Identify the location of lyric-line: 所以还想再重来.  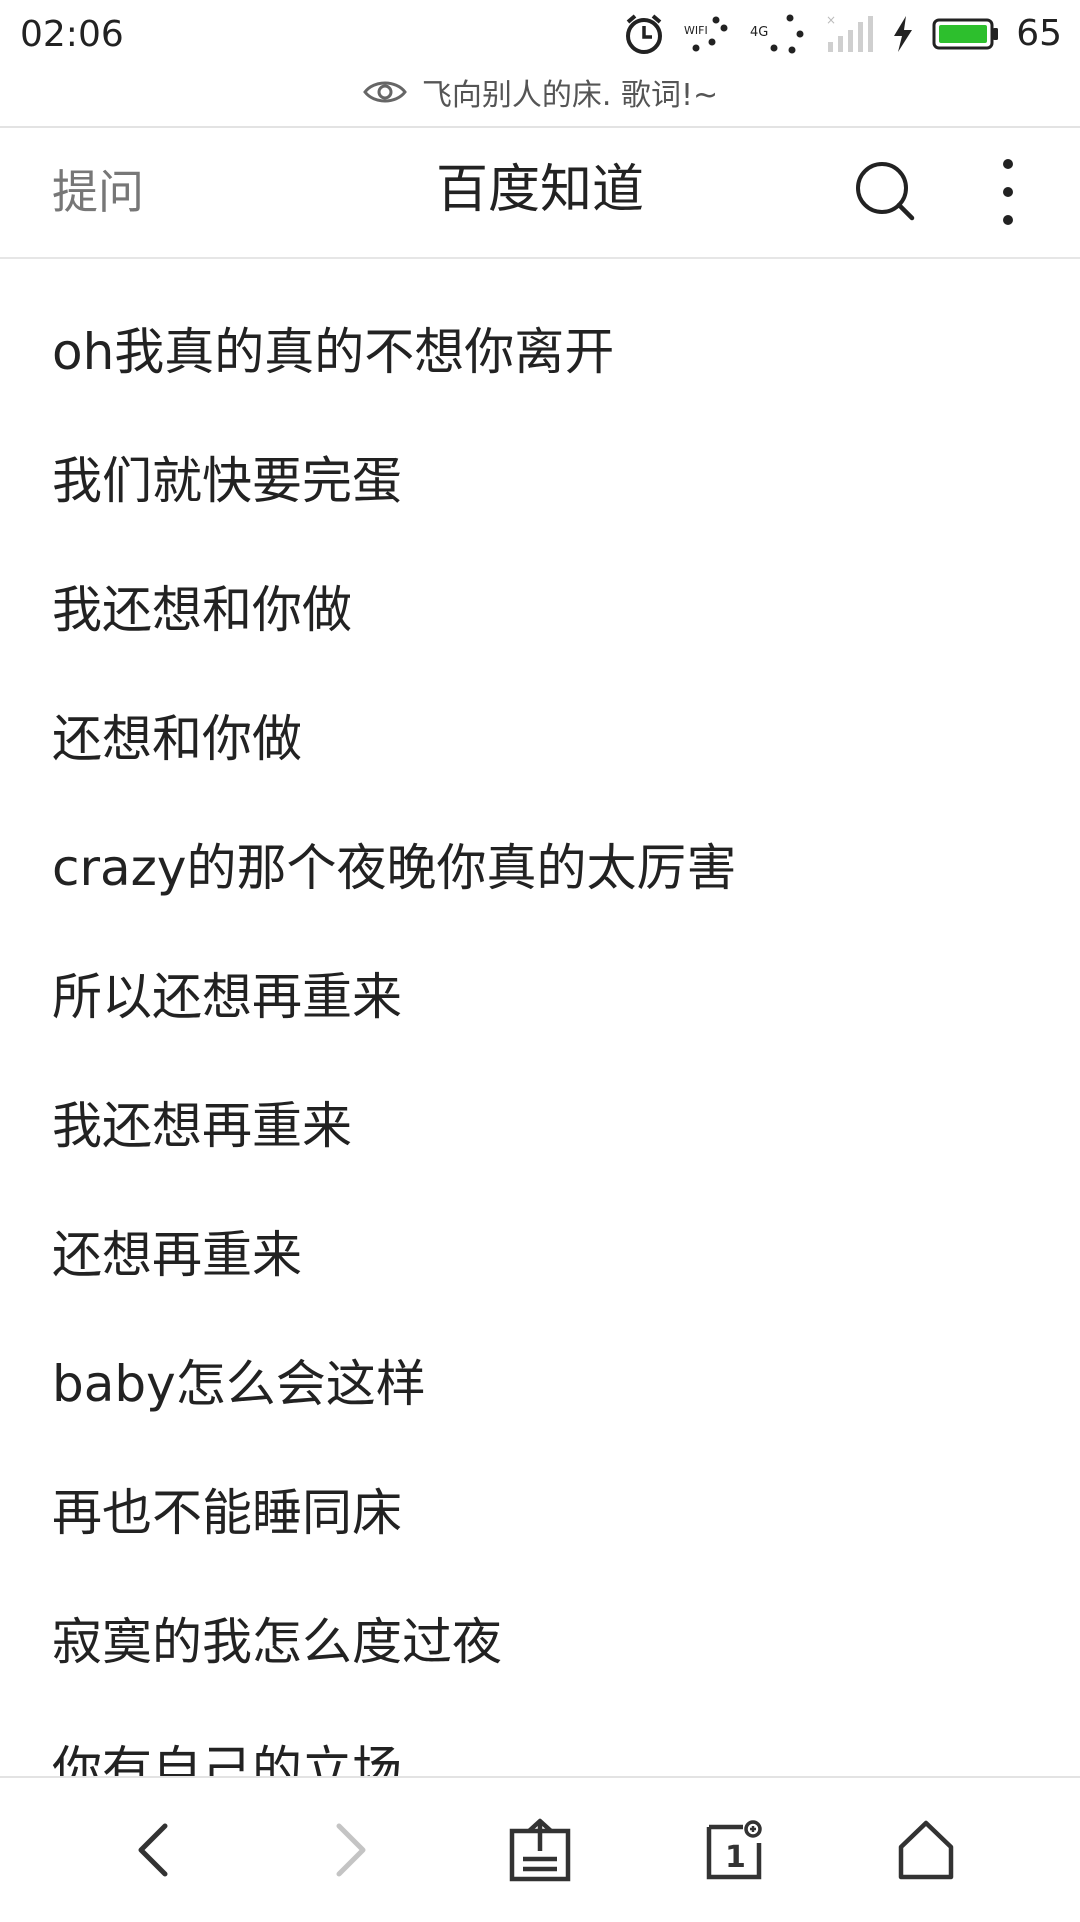
(227, 997).